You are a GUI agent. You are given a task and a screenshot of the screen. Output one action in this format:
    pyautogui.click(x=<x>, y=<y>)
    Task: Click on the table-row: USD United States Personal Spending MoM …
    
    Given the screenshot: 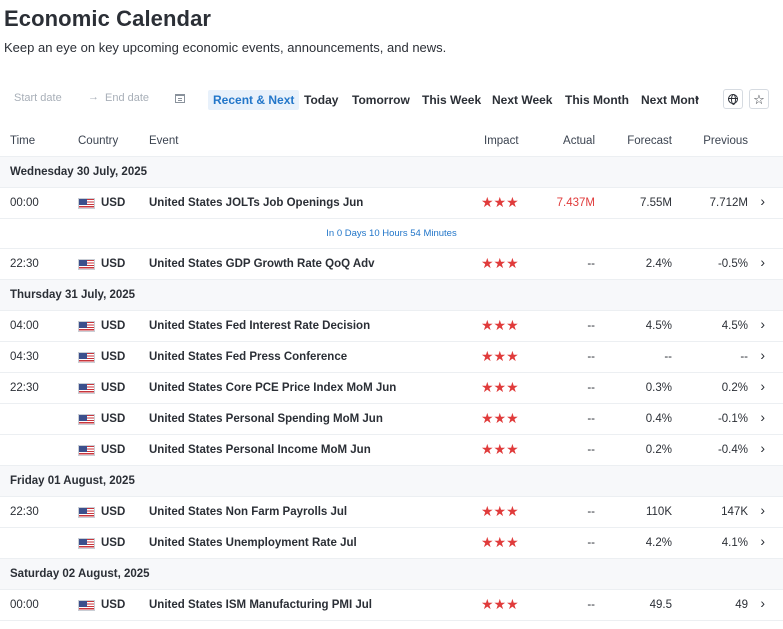 What is the action you would take?
    pyautogui.click(x=391, y=419)
    